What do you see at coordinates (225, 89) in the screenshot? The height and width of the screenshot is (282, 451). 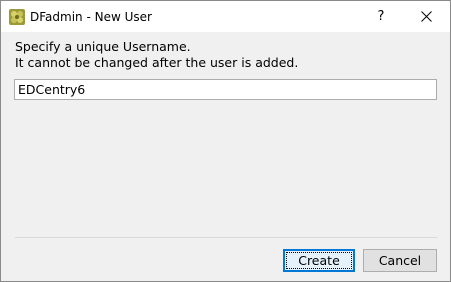 I see `username-input` at bounding box center [225, 89].